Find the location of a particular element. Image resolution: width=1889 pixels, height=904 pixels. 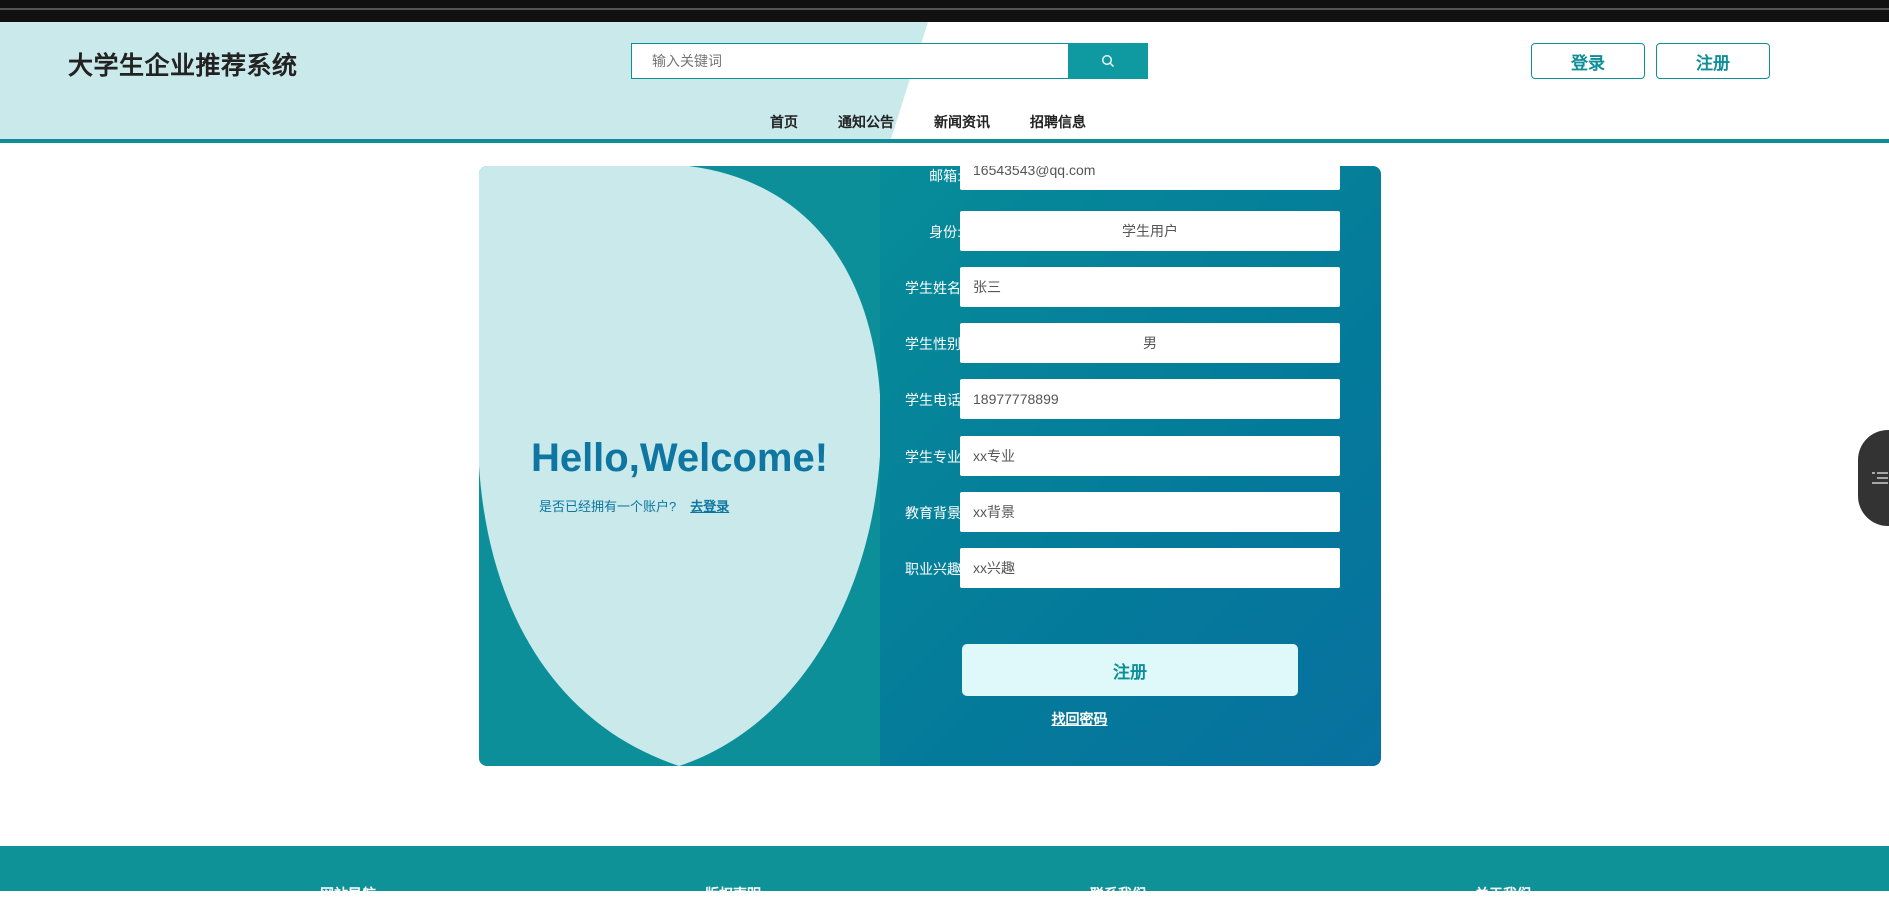

phone-field: 18977778899 is located at coordinates (1150, 399).